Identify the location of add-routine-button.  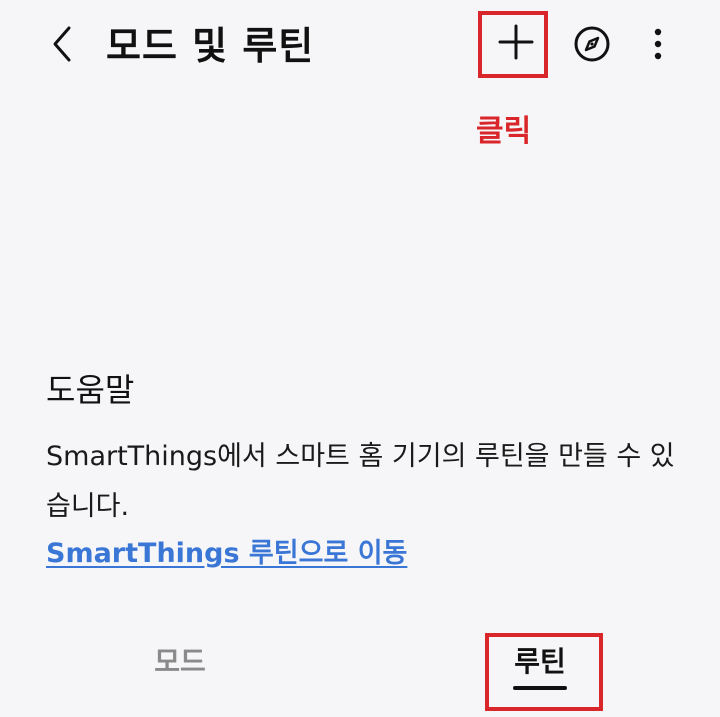
(516, 44).